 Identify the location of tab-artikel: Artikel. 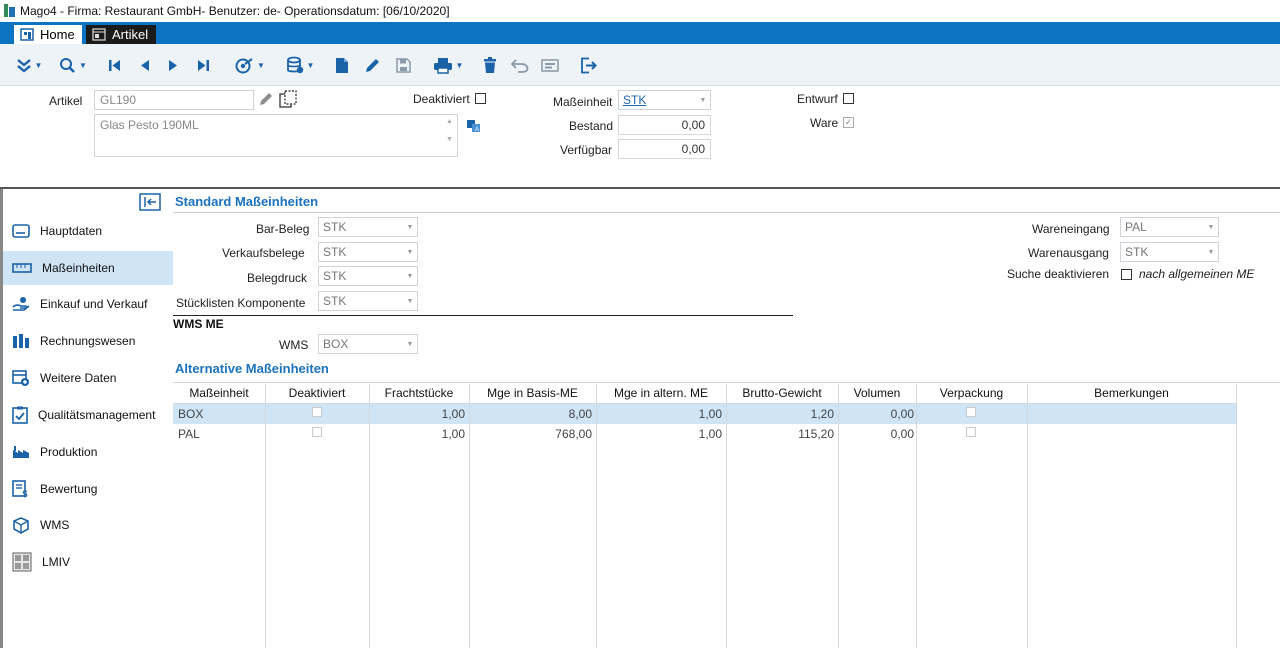
(121, 34).